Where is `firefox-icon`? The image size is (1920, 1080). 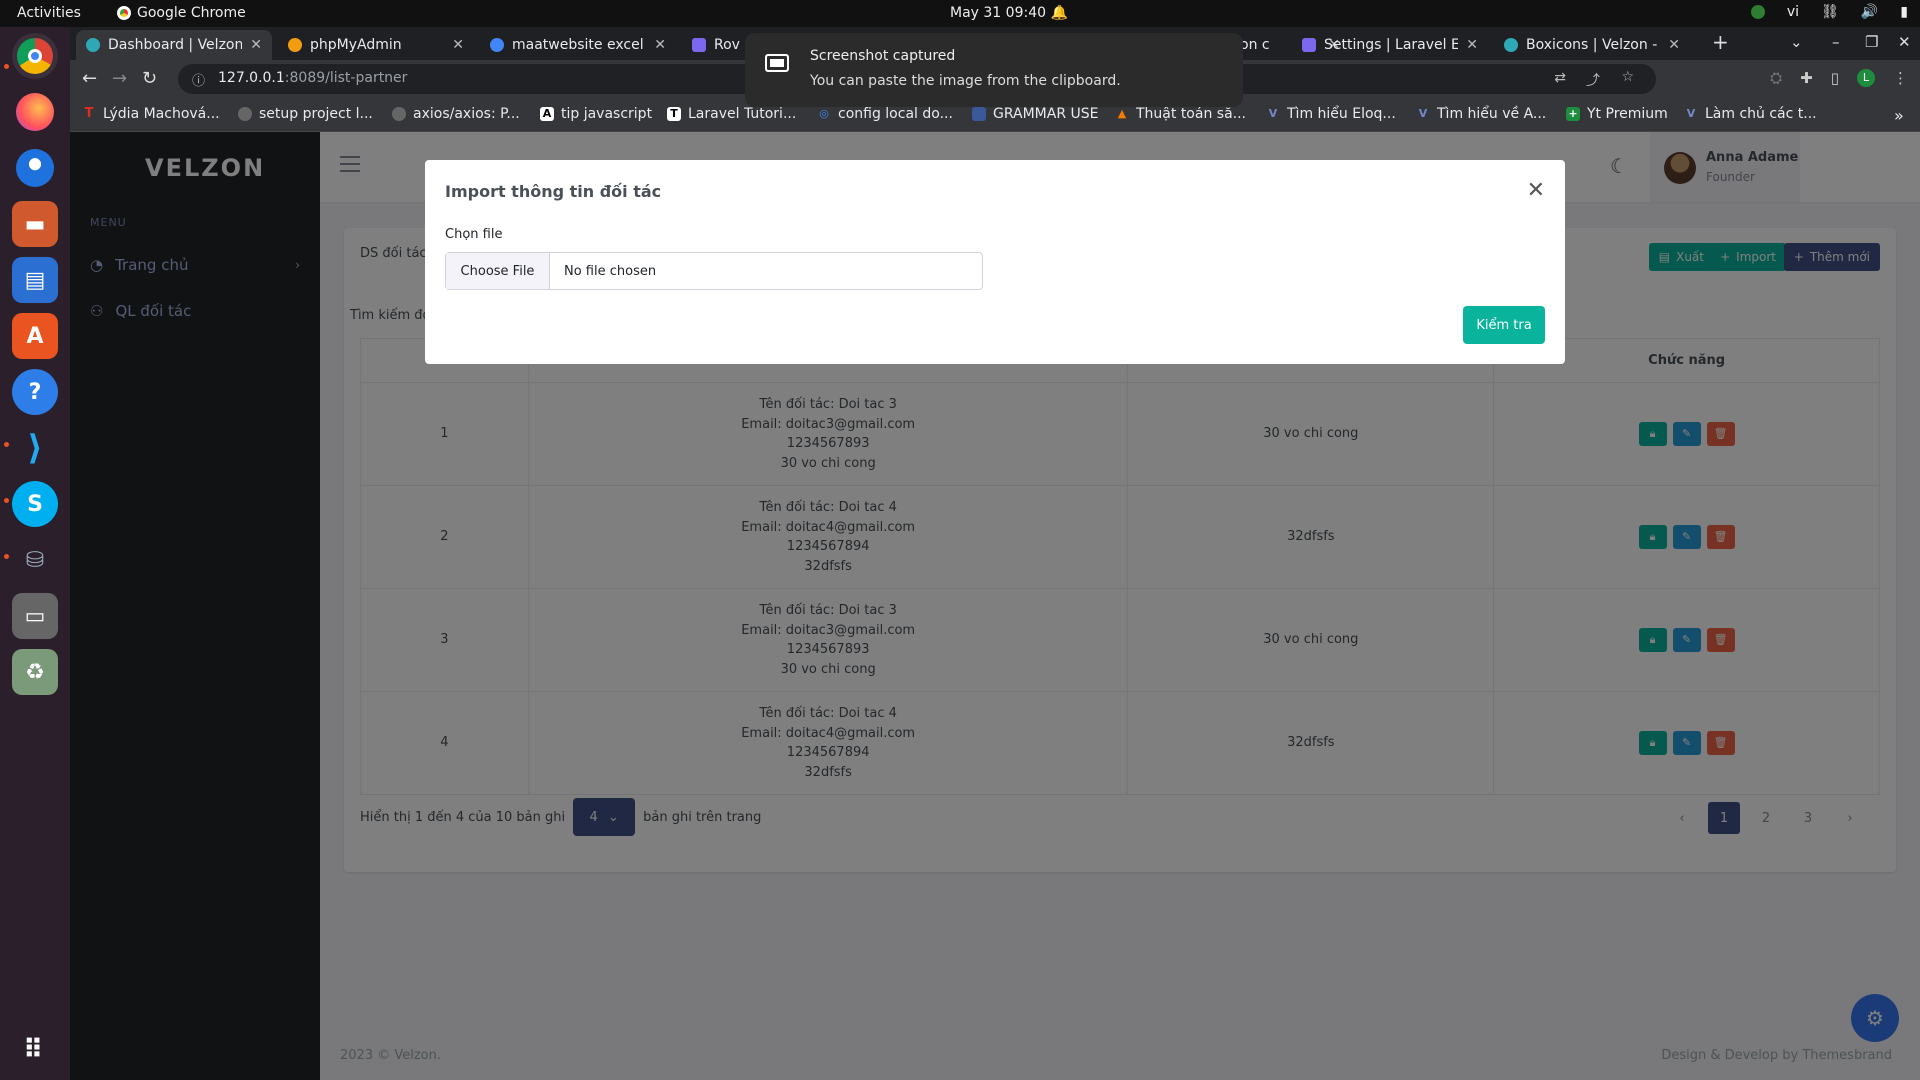
firefox-icon is located at coordinates (35, 112).